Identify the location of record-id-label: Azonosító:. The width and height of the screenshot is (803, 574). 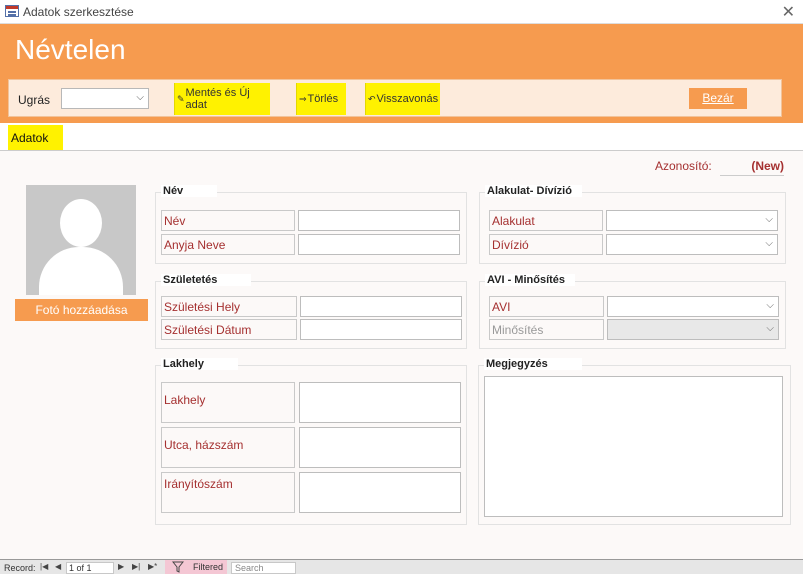
(683, 166).